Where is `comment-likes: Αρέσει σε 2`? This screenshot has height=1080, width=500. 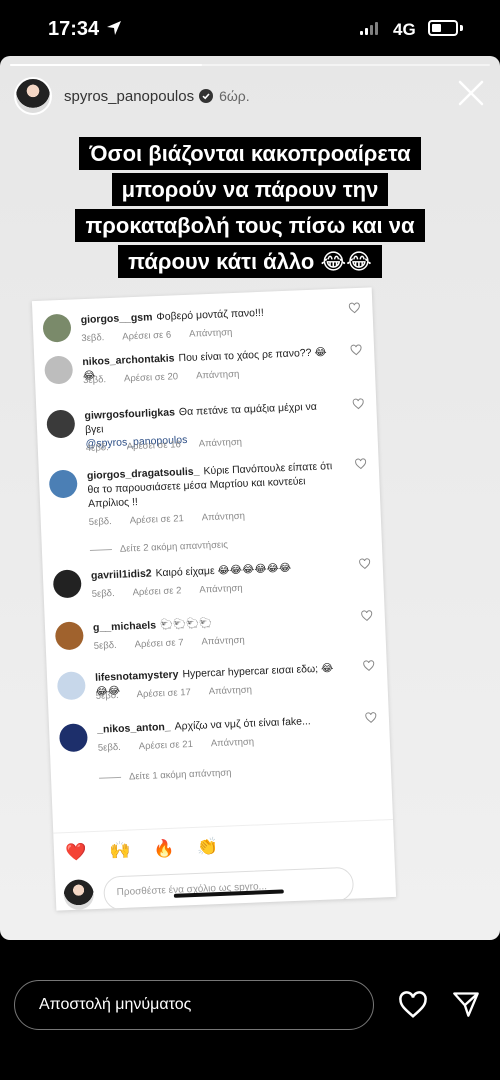
comment-likes: Αρέσει σε 2 is located at coordinates (156, 591).